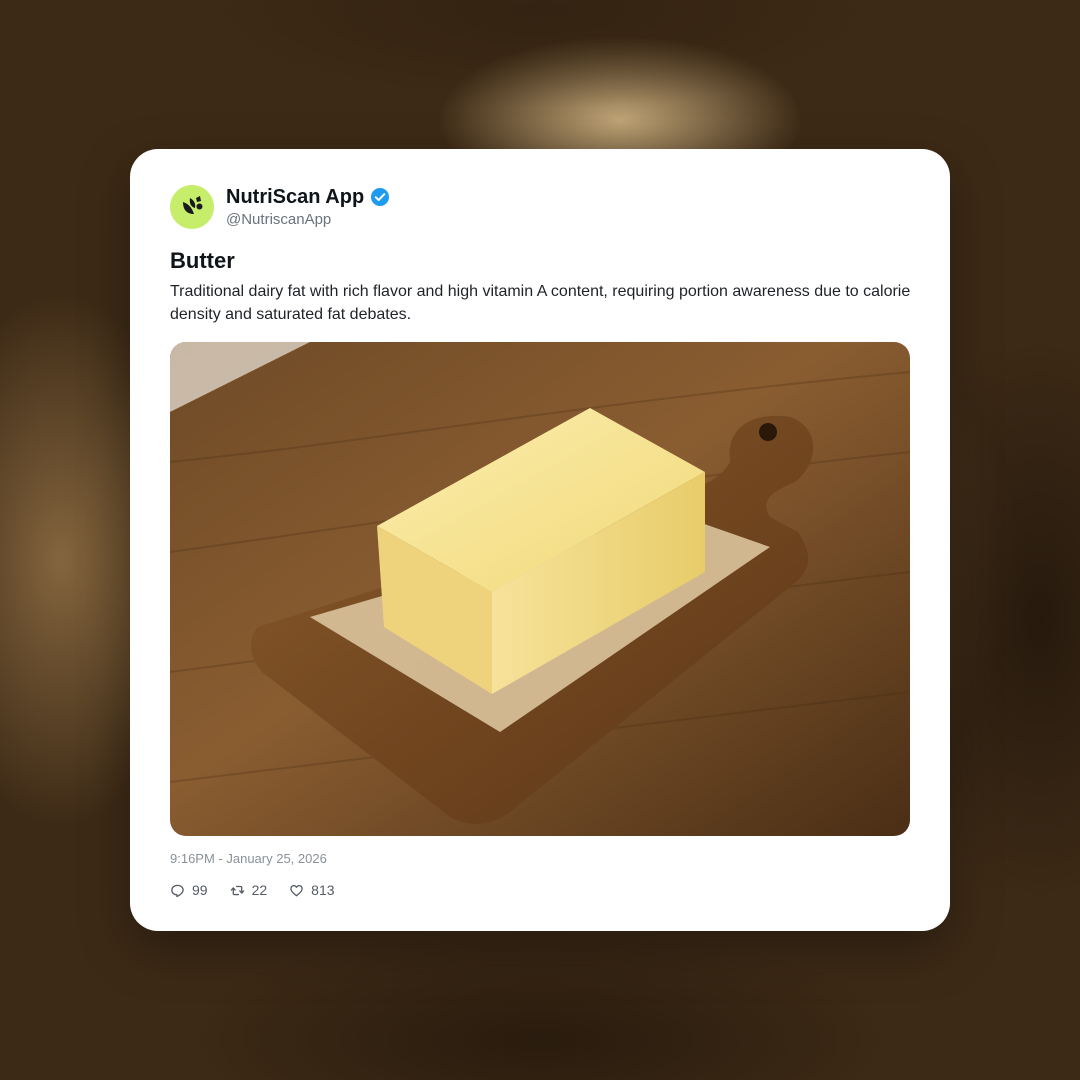 The height and width of the screenshot is (1080, 1080). I want to click on engagement-bar: 99 22 813, so click(252, 890).